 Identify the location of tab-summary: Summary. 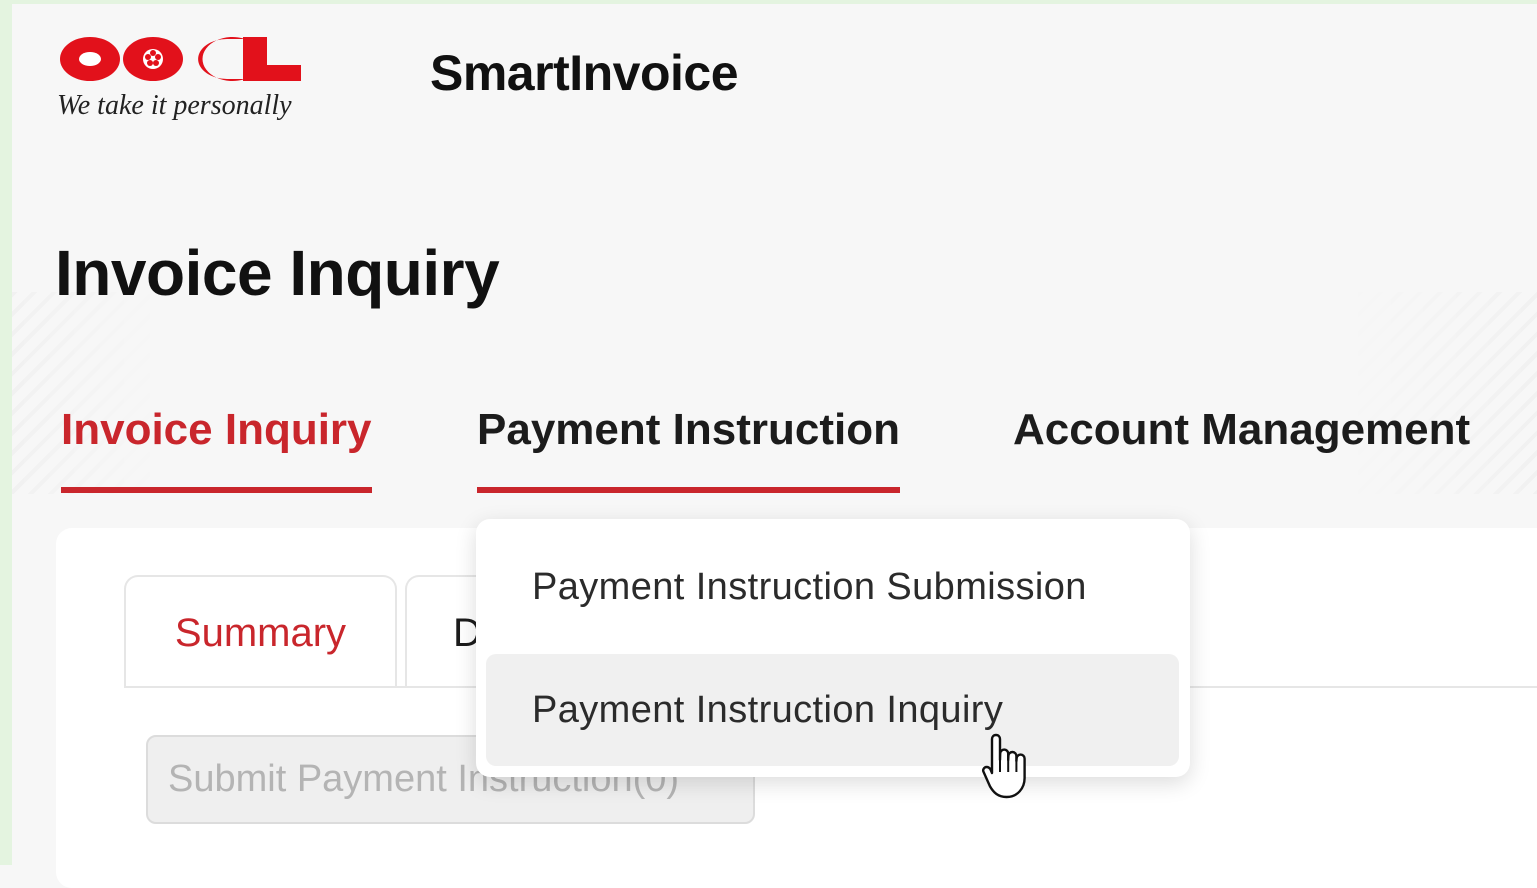
(260, 631).